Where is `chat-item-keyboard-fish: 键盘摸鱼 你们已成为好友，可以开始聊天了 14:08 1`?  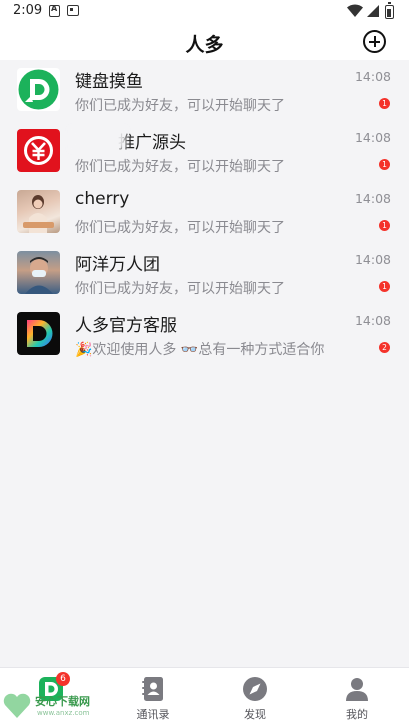
chat-item-keyboard-fish: 键盘摸鱼 你们已成为好友，可以开始聊天了 14:08 1 is located at coordinates (204, 90).